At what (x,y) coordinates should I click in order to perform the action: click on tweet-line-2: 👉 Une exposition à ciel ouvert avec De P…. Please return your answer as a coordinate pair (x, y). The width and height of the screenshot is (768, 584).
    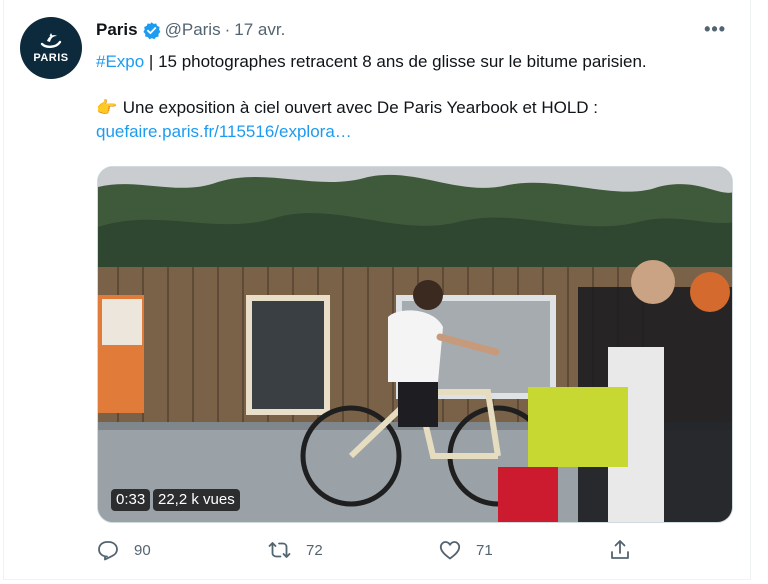
    Looking at the image, I should click on (416, 108).